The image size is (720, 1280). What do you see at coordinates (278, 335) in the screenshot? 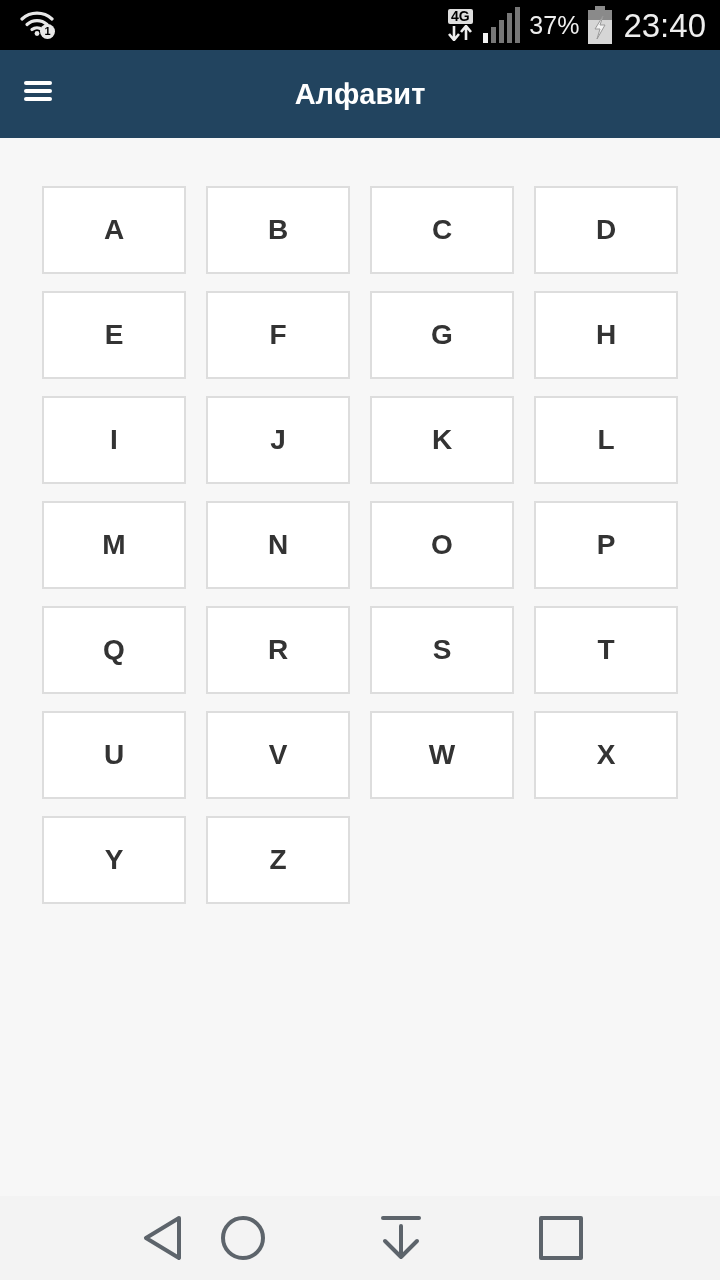
I see `letter-tile: F` at bounding box center [278, 335].